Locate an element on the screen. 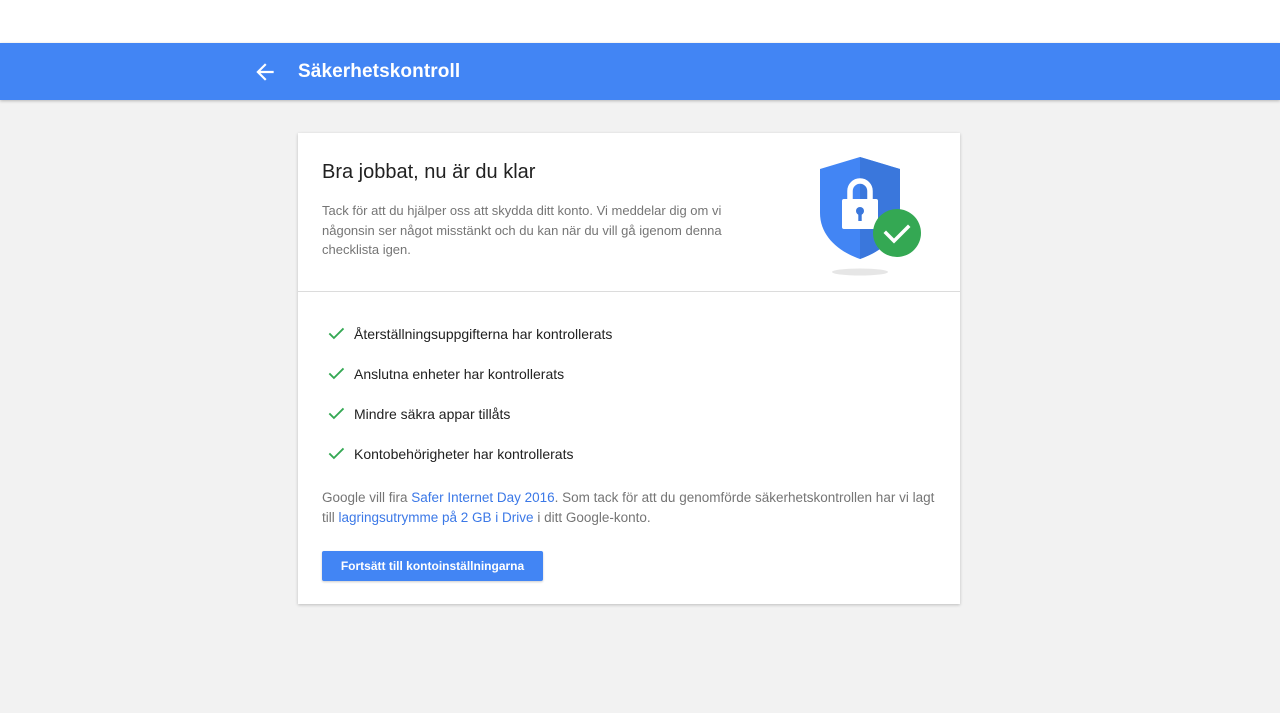  app-bar: Säkerhetskontroll is located at coordinates (640, 71).